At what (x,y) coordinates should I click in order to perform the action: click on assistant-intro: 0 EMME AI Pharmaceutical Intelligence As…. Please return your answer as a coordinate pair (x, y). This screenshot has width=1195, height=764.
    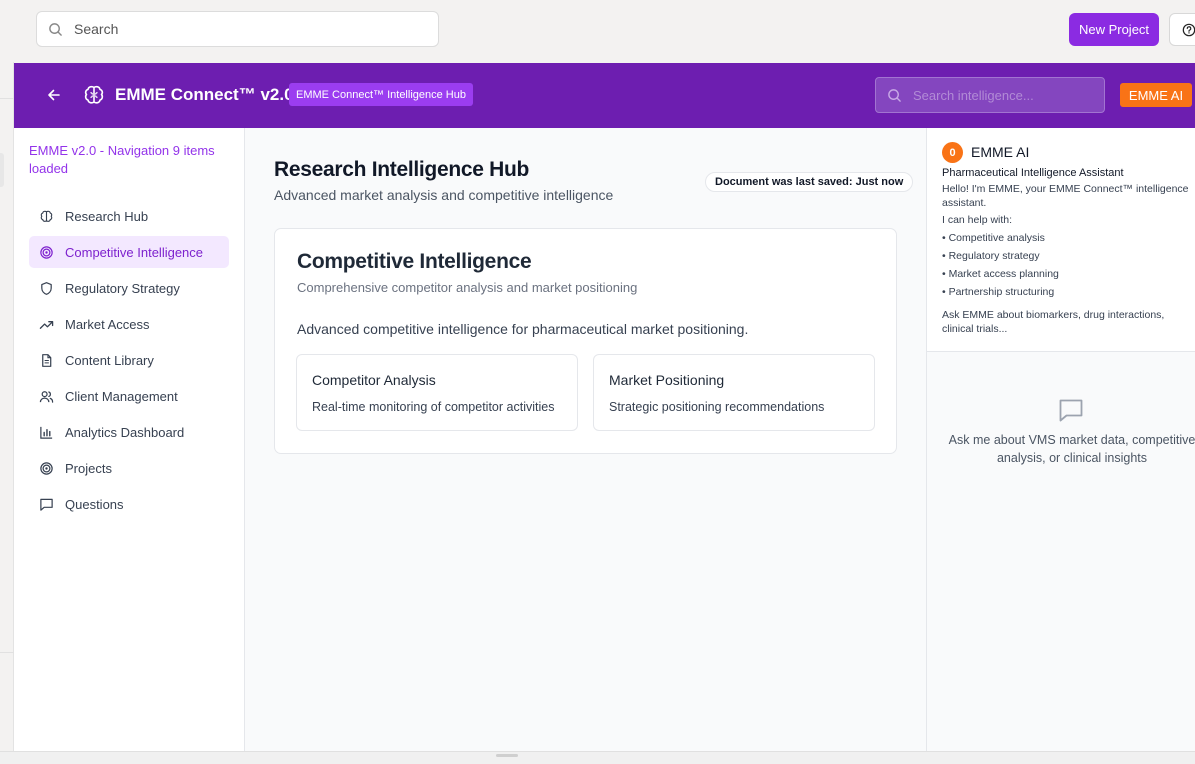
    Looking at the image, I should click on (1061, 240).